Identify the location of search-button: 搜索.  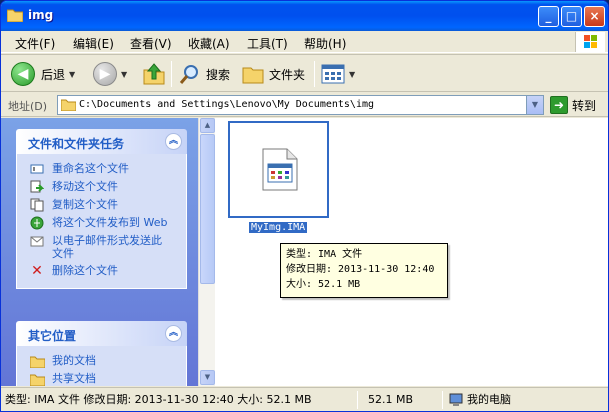
(204, 74).